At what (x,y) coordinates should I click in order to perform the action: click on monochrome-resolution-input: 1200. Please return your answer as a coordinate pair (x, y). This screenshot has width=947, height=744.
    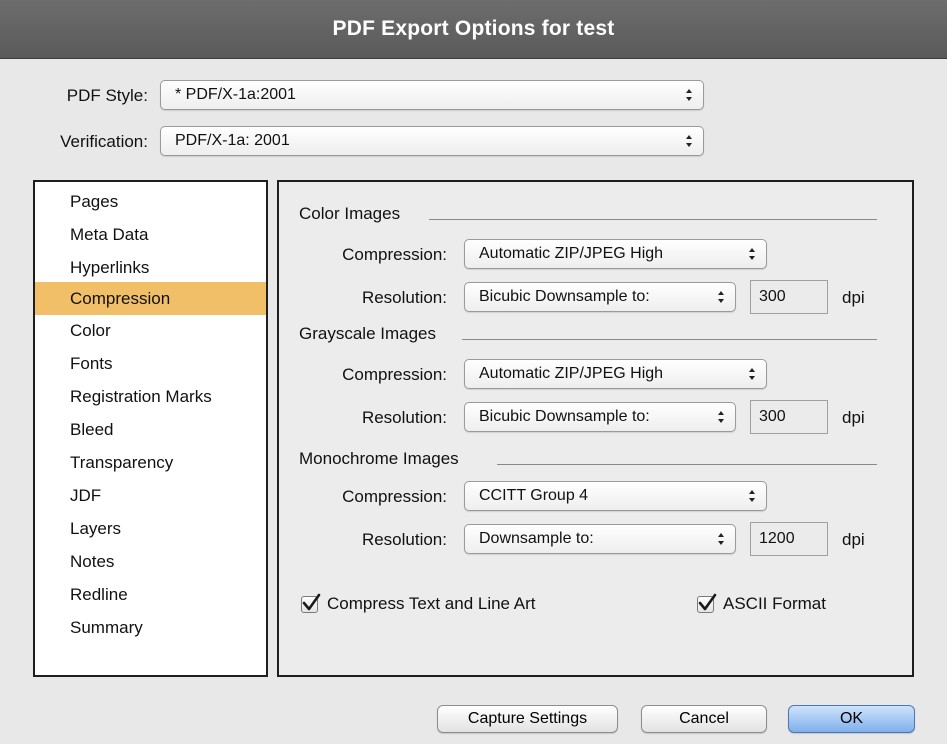
    Looking at the image, I should click on (789, 539).